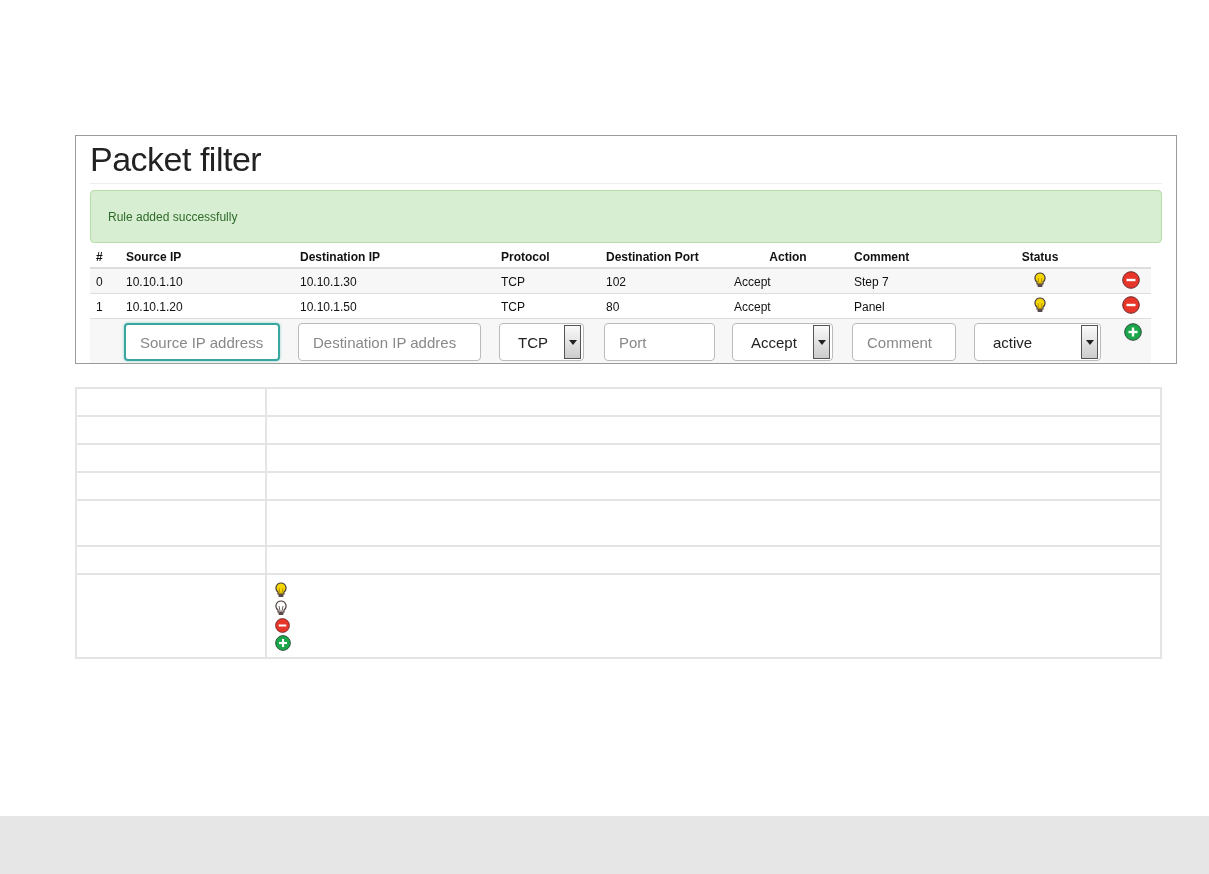  What do you see at coordinates (328, 306) in the screenshot?
I see `table-cell: 10.10.1.50` at bounding box center [328, 306].